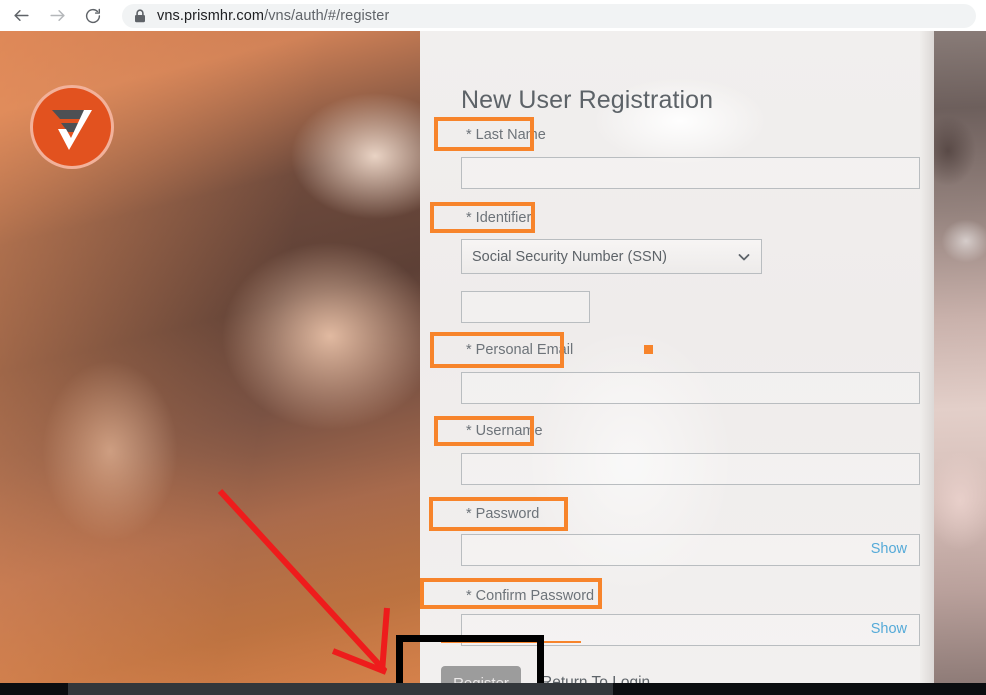 The height and width of the screenshot is (695, 986). What do you see at coordinates (690, 173) in the screenshot?
I see `last-name-input` at bounding box center [690, 173].